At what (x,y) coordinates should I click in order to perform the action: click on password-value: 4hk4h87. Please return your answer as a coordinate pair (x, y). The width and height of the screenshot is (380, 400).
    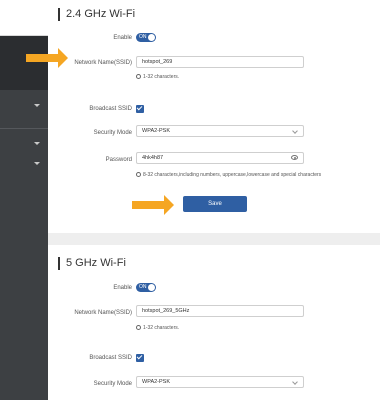
    Looking at the image, I should click on (153, 158).